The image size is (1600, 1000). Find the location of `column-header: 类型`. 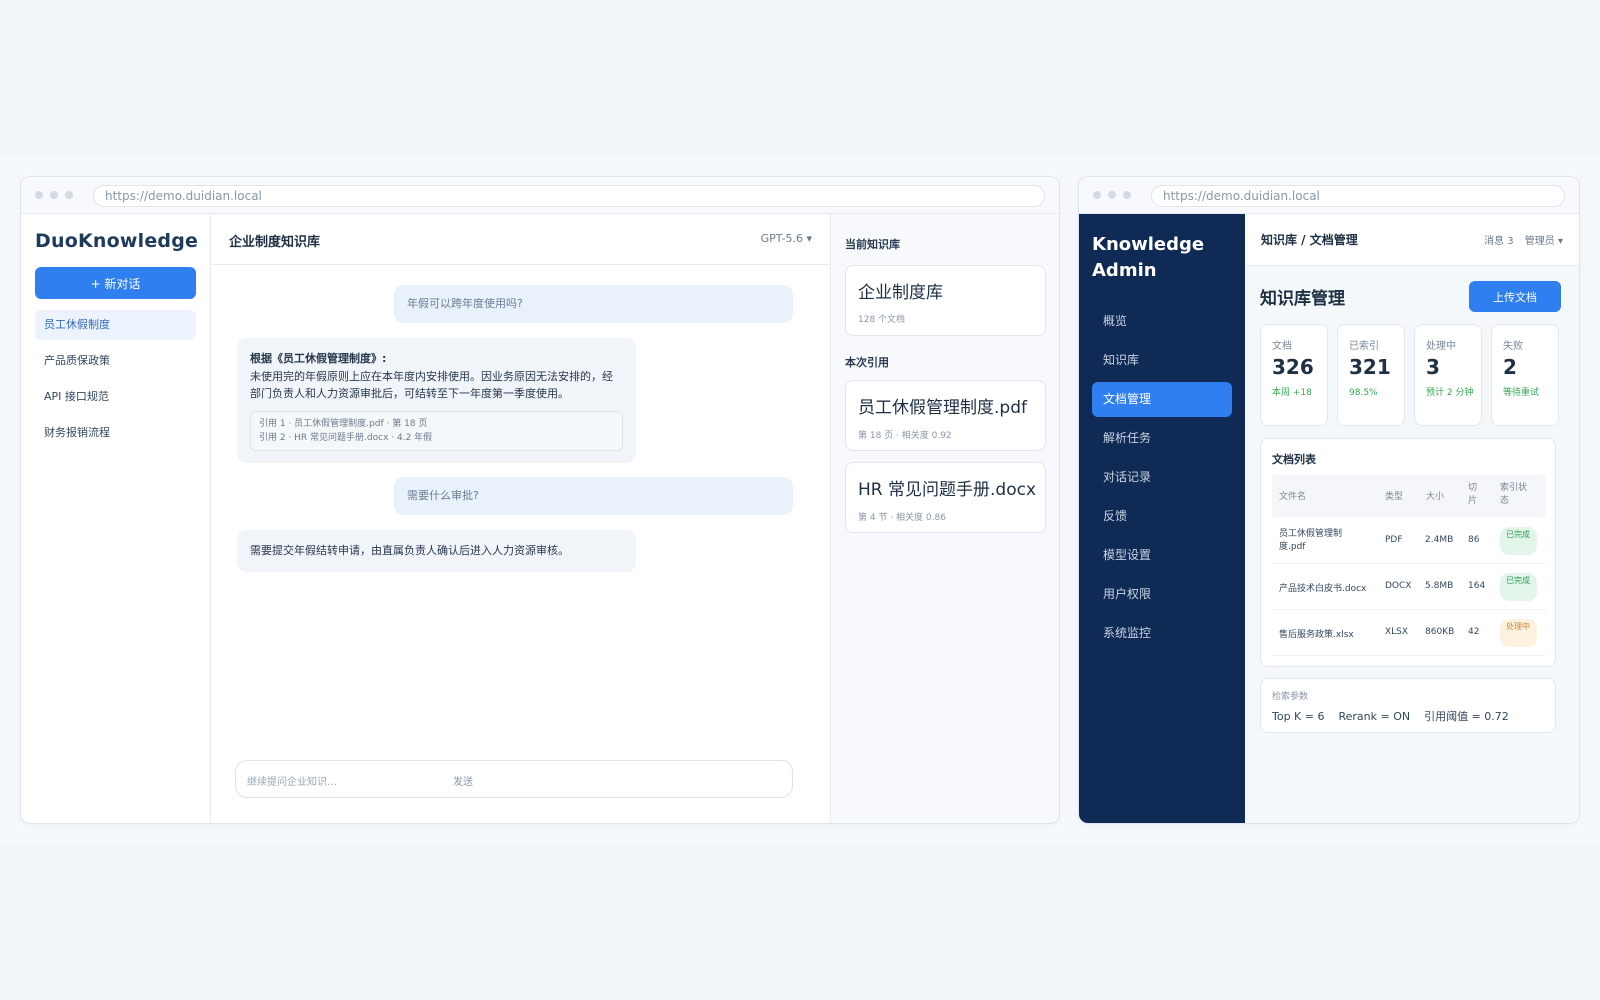

column-header: 类型 is located at coordinates (1394, 495).